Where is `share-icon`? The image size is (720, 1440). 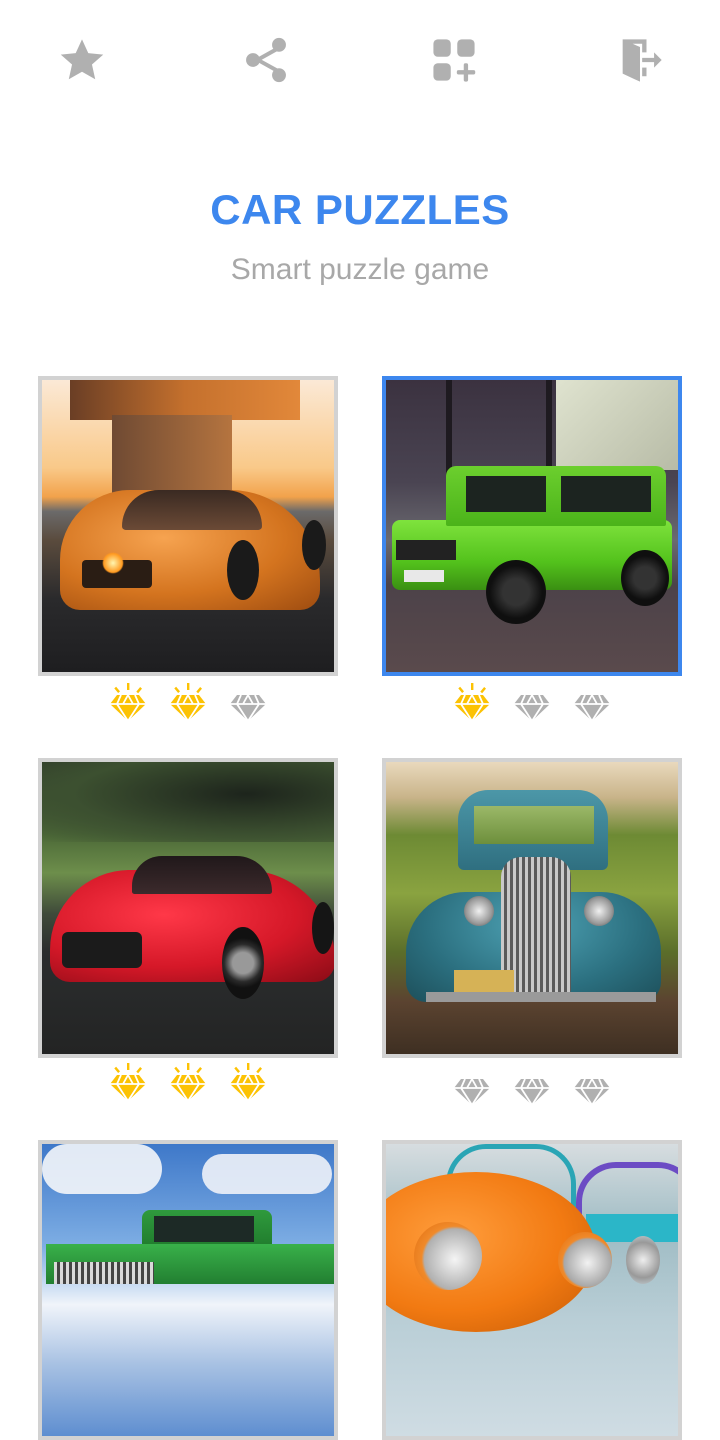
share-icon is located at coordinates (266, 60).